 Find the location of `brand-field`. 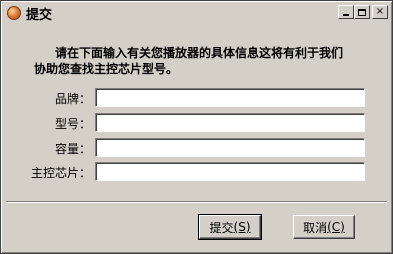

brand-field is located at coordinates (230, 97).